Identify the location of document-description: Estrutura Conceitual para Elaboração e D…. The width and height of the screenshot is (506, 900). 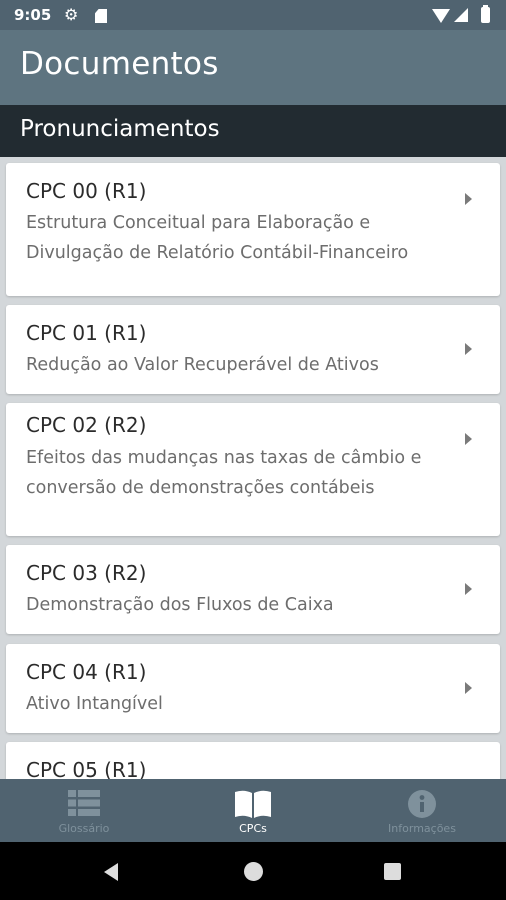
(217, 238).